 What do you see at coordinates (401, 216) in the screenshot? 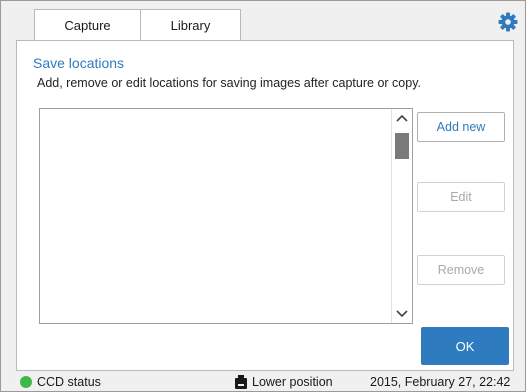
I see `list-scrollbar` at bounding box center [401, 216].